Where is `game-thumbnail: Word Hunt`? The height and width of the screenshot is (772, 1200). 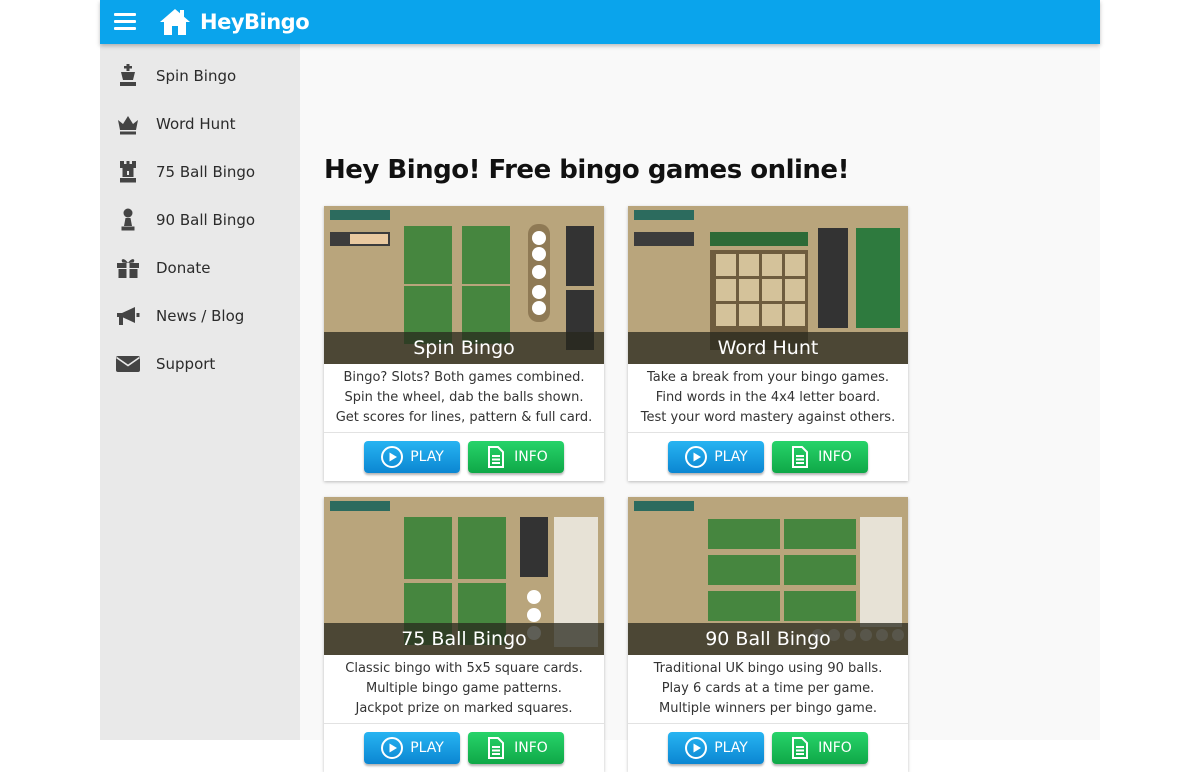 game-thumbnail: Word Hunt is located at coordinates (768, 285).